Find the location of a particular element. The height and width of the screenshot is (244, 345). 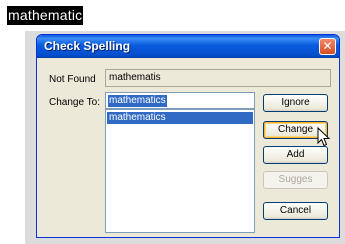

change-to-label: Change To: is located at coordinates (74, 102).